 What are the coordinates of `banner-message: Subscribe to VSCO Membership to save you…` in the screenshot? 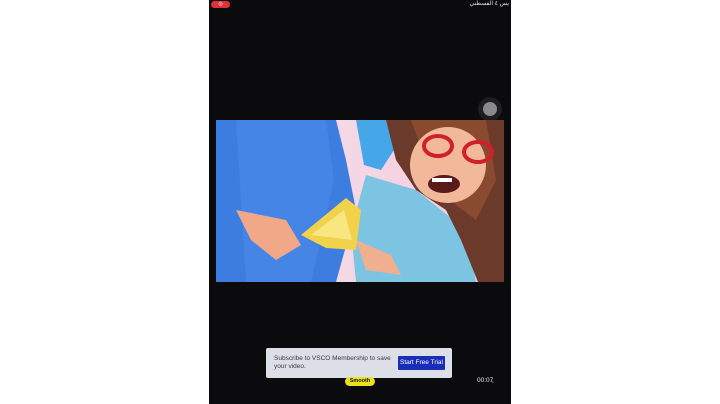 It's located at (332, 362).